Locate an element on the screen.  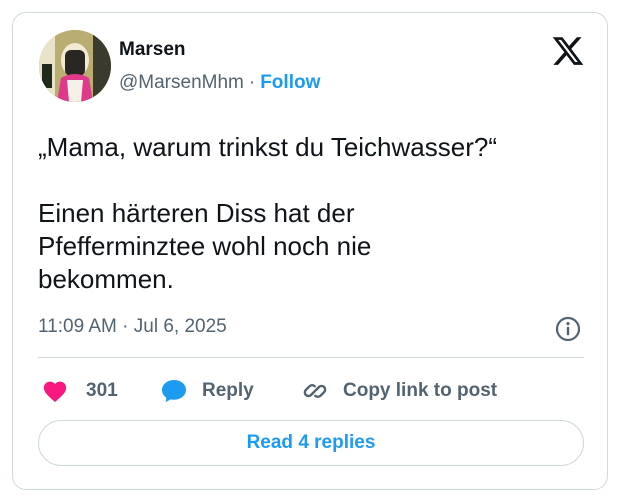
info-icon is located at coordinates (568, 329).